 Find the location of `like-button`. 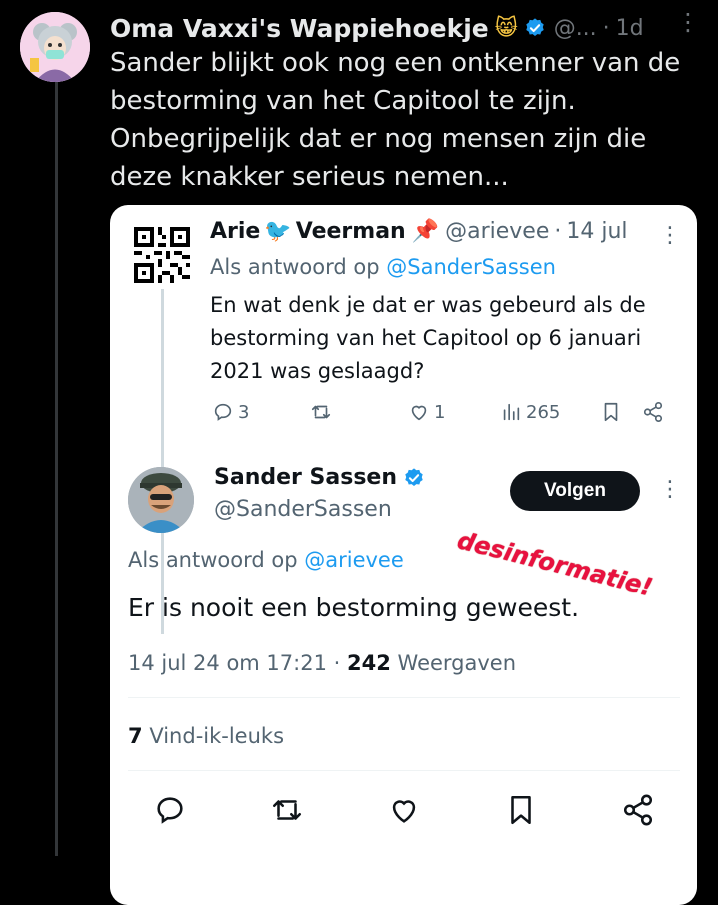

like-button is located at coordinates (404, 810).